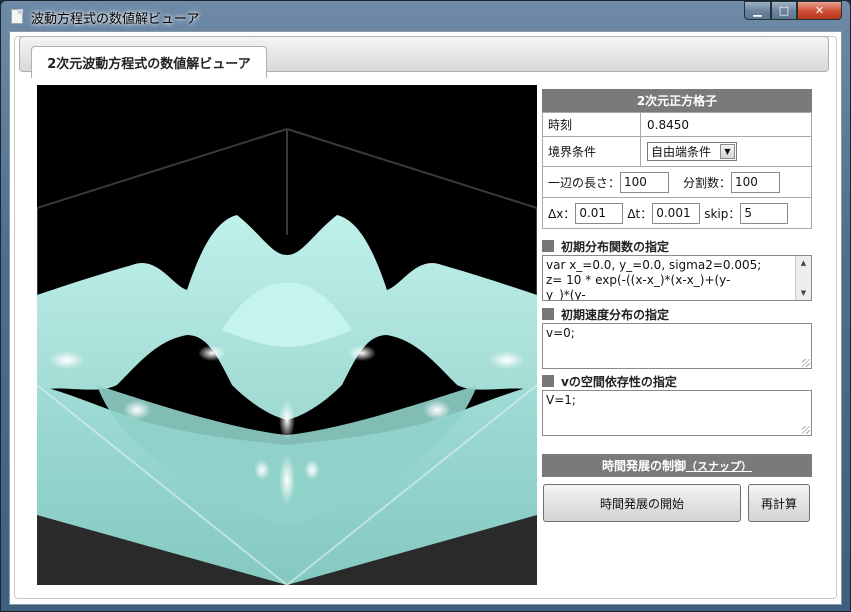  I want to click on dt-input: 0.001, so click(676, 213).